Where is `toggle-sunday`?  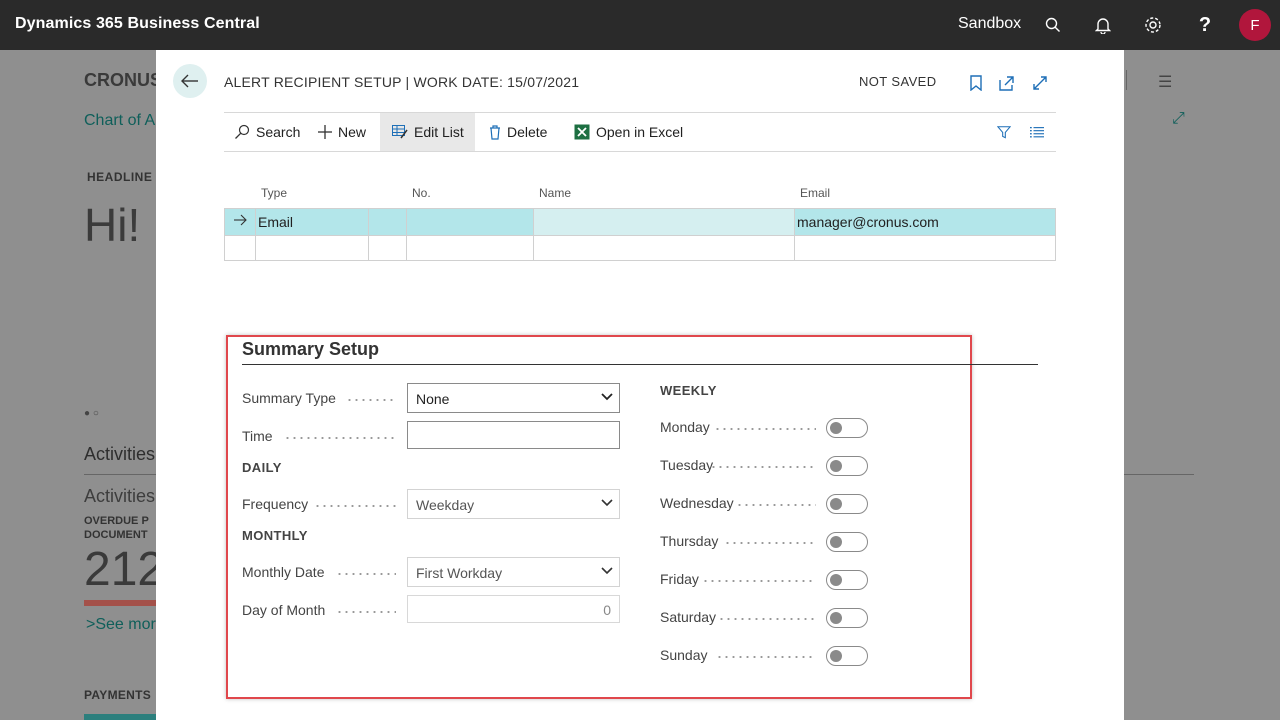 toggle-sunday is located at coordinates (847, 656).